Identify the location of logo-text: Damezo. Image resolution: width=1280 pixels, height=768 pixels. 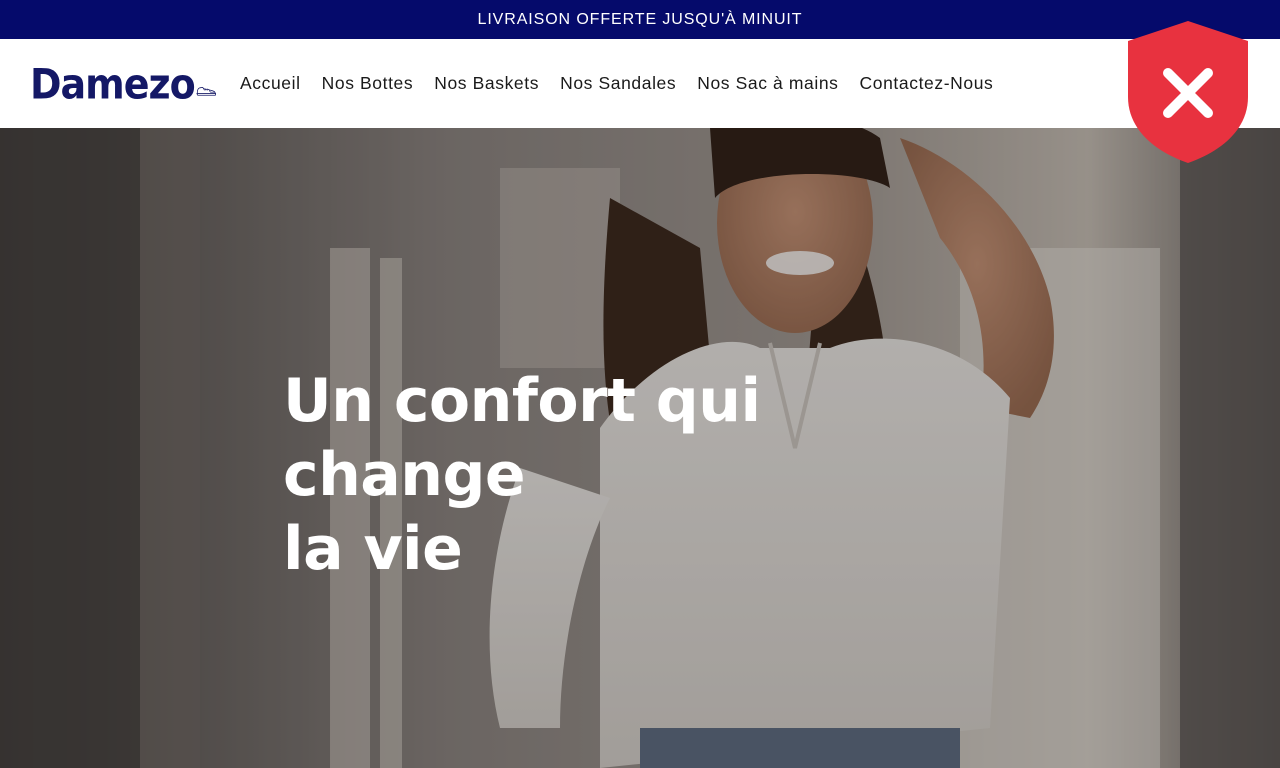
(113, 84).